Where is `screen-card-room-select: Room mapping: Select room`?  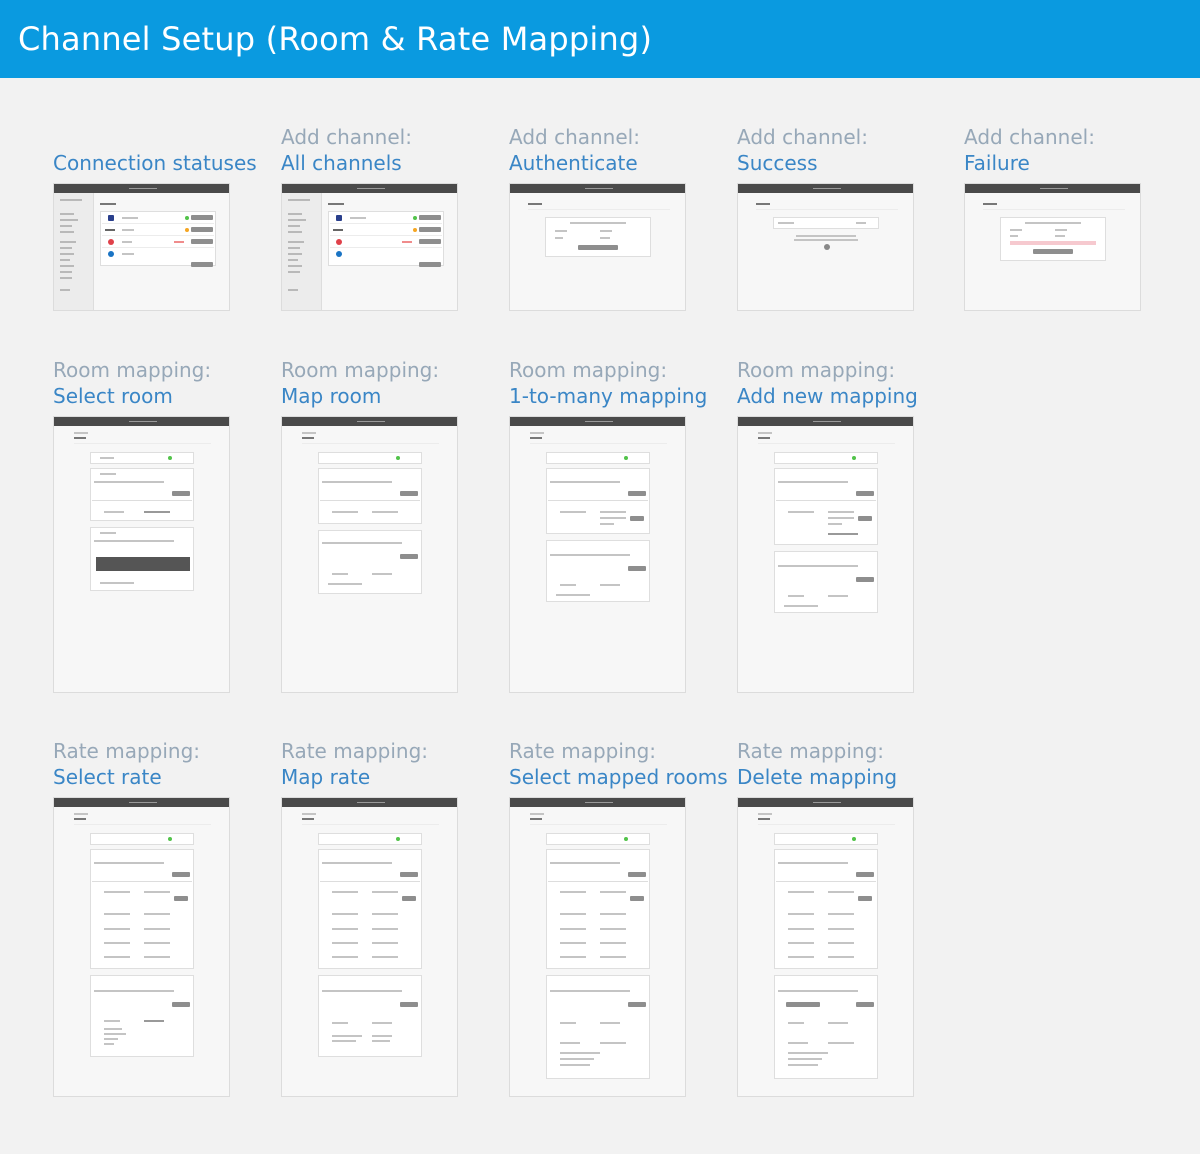
screen-card-room-select: Room mapping: Select room is located at coordinates (153, 525).